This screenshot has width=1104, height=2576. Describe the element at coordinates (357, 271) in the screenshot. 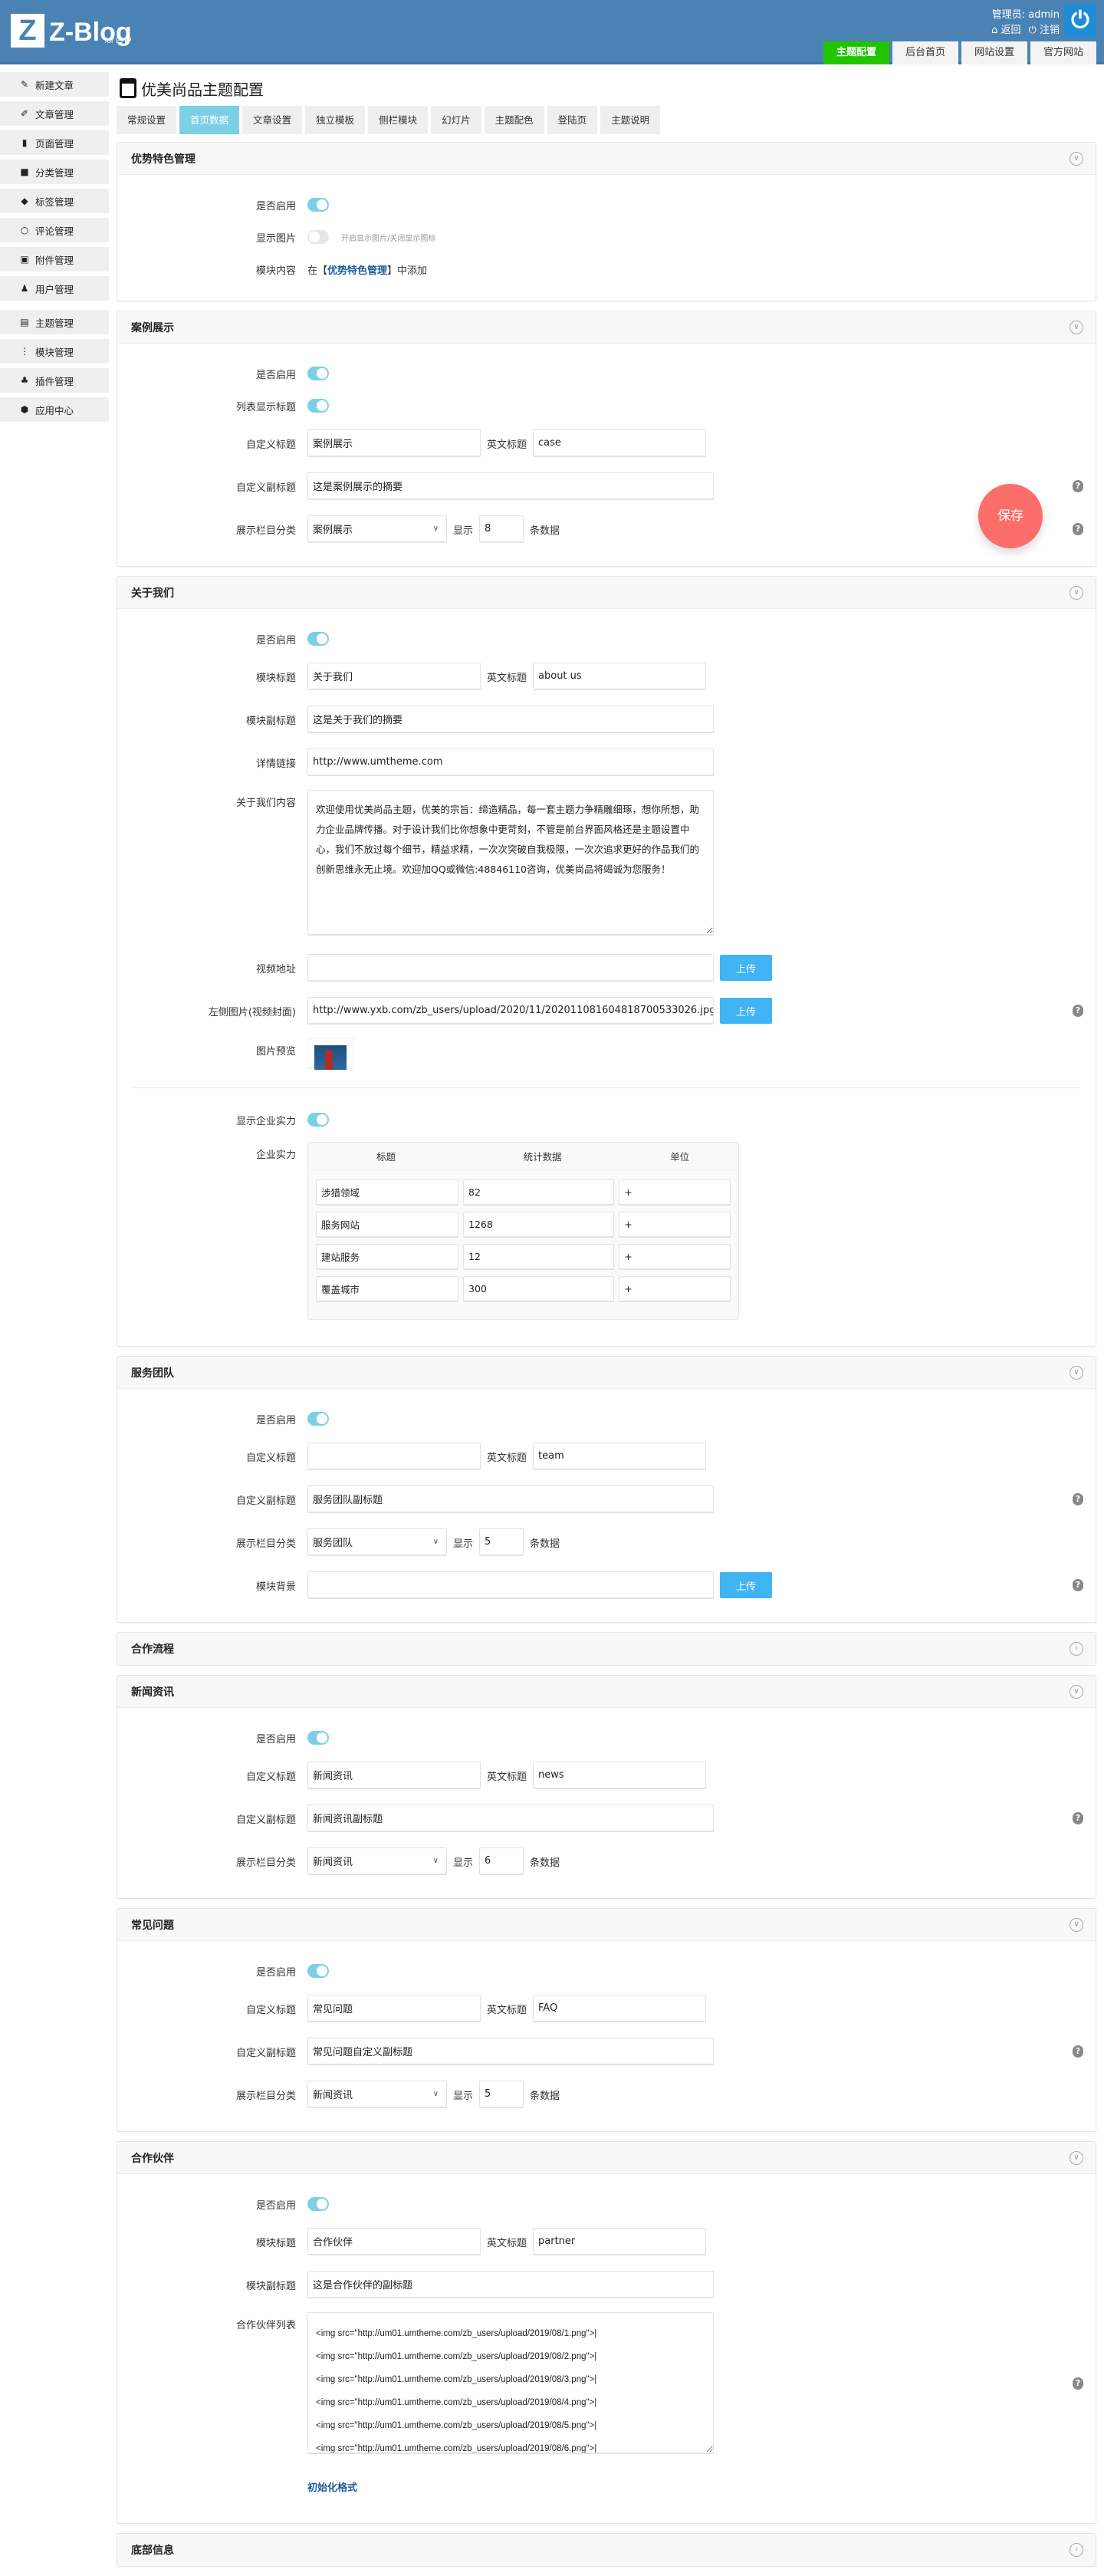

I see `module-link: 优势特色管理` at that location.